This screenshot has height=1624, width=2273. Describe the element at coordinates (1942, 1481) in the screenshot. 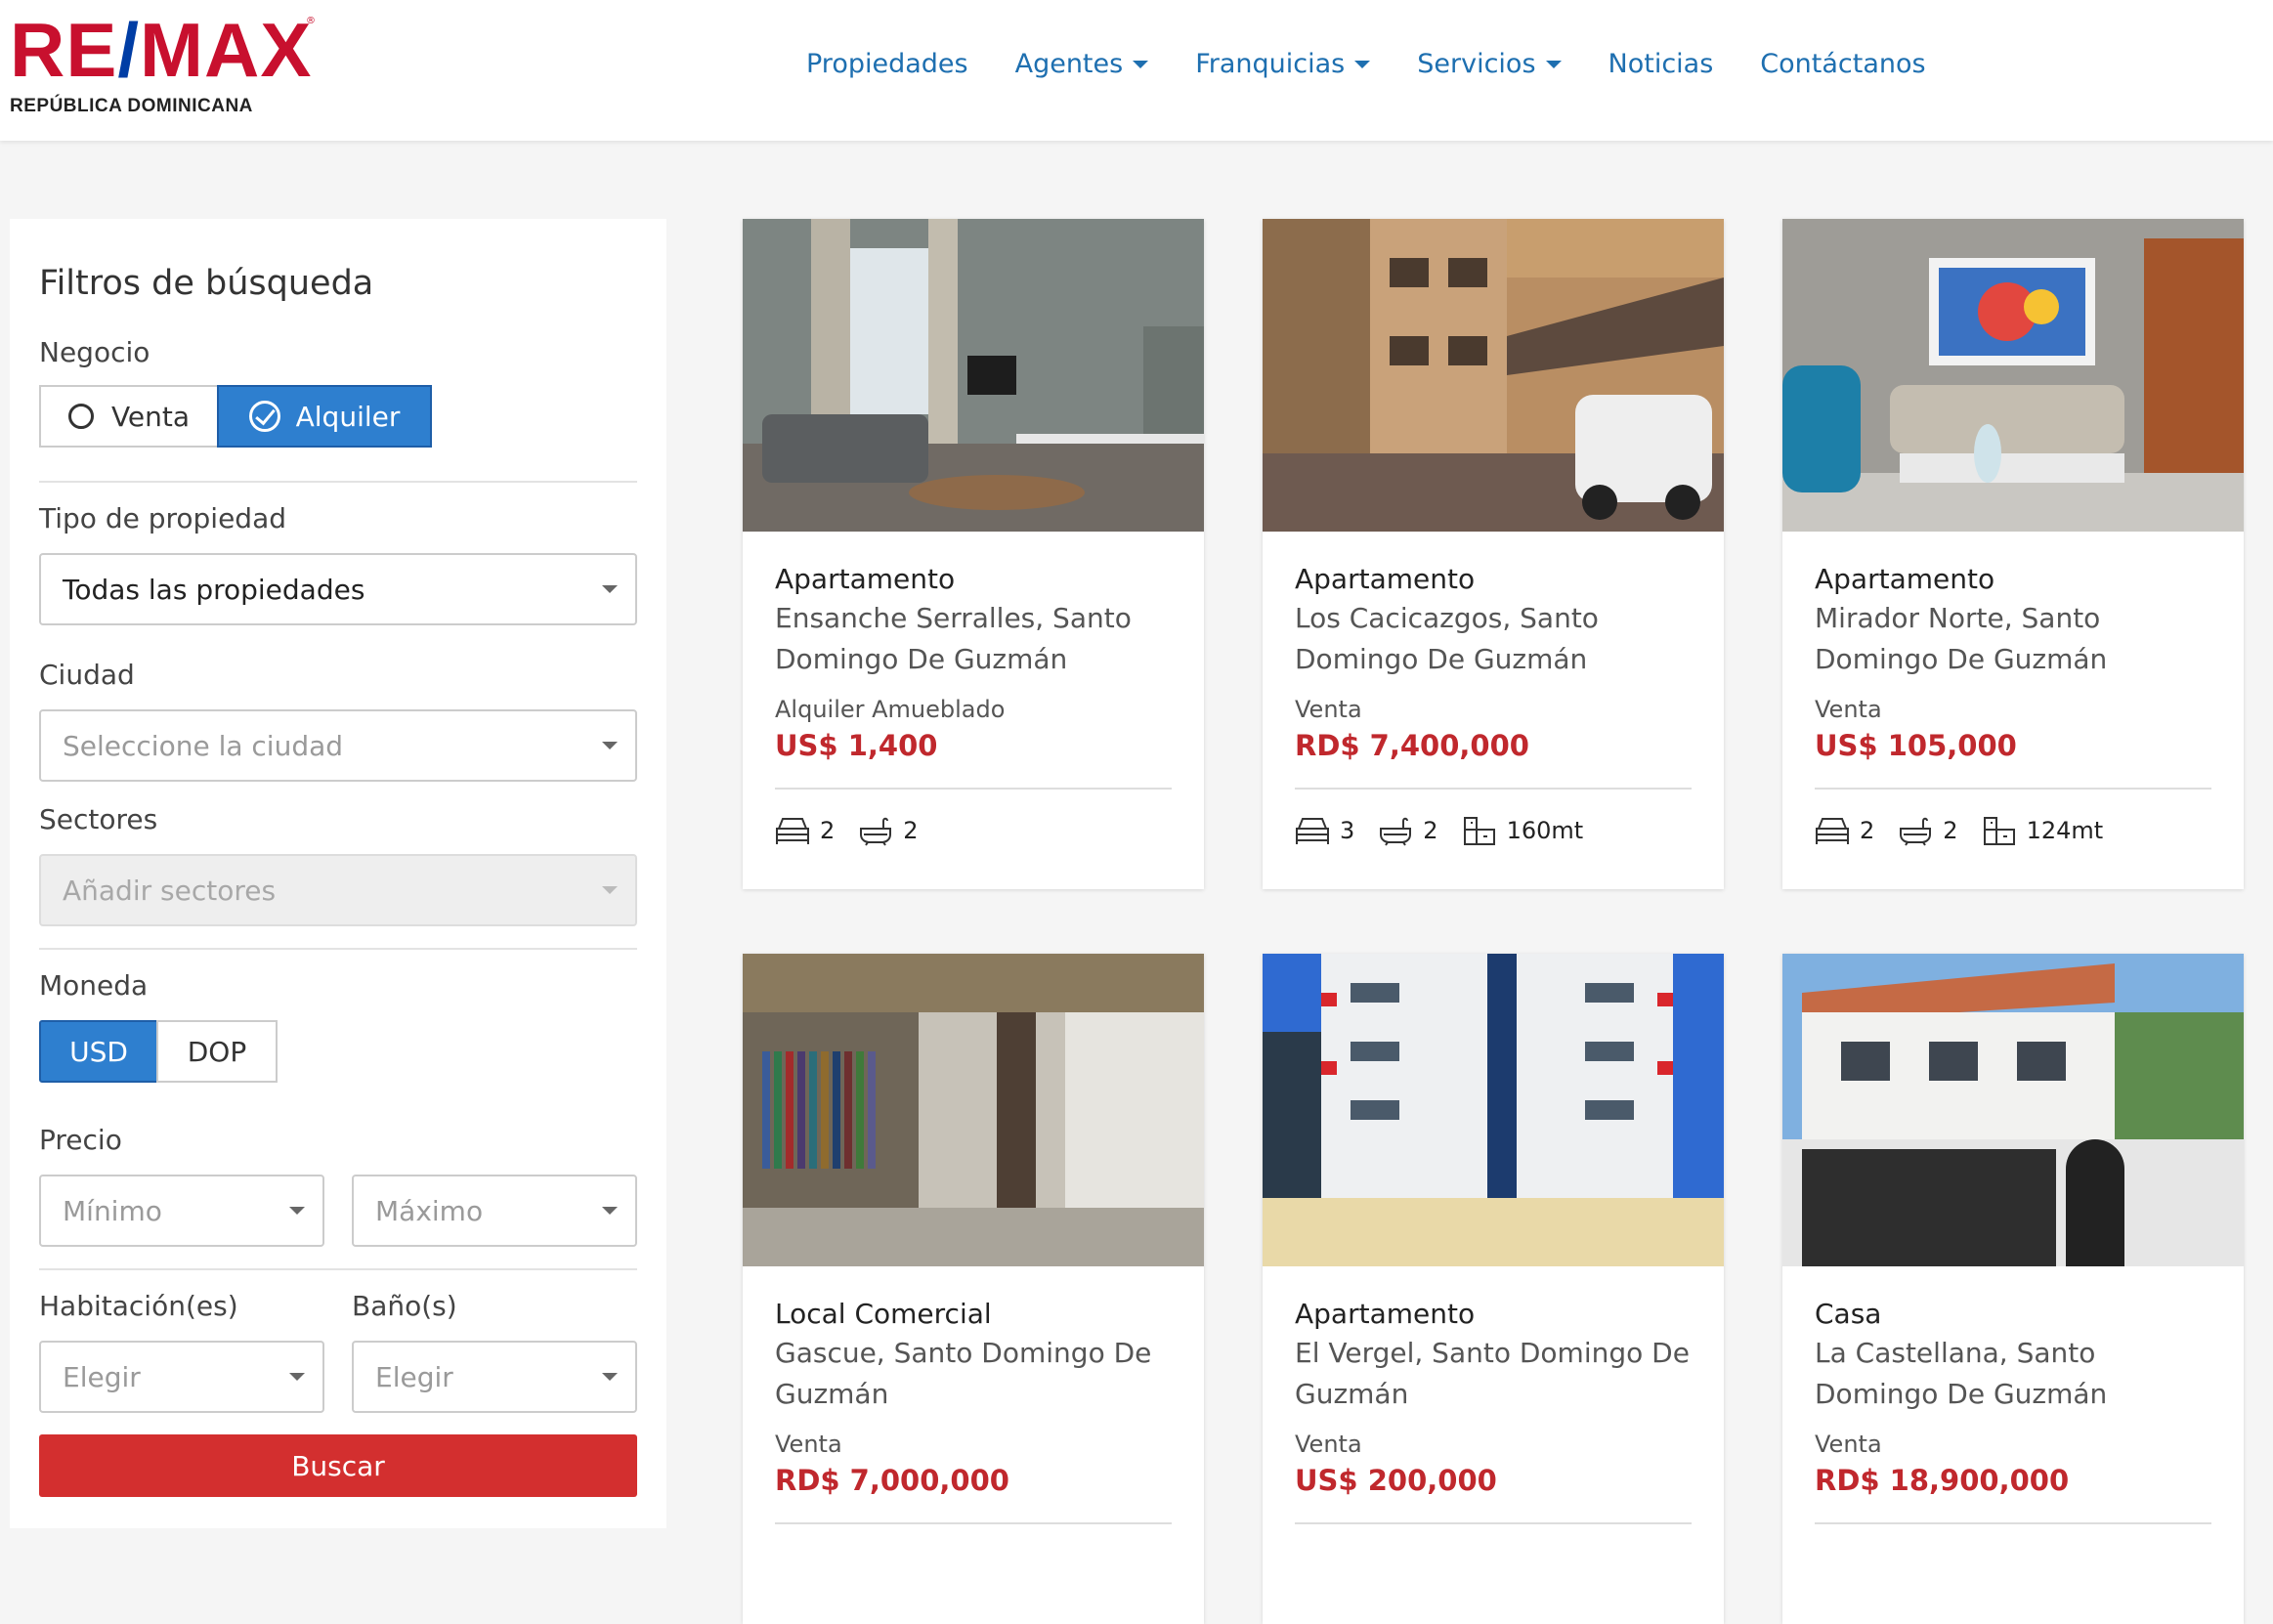

I see `listing-price: RD$ 18,900,000` at that location.